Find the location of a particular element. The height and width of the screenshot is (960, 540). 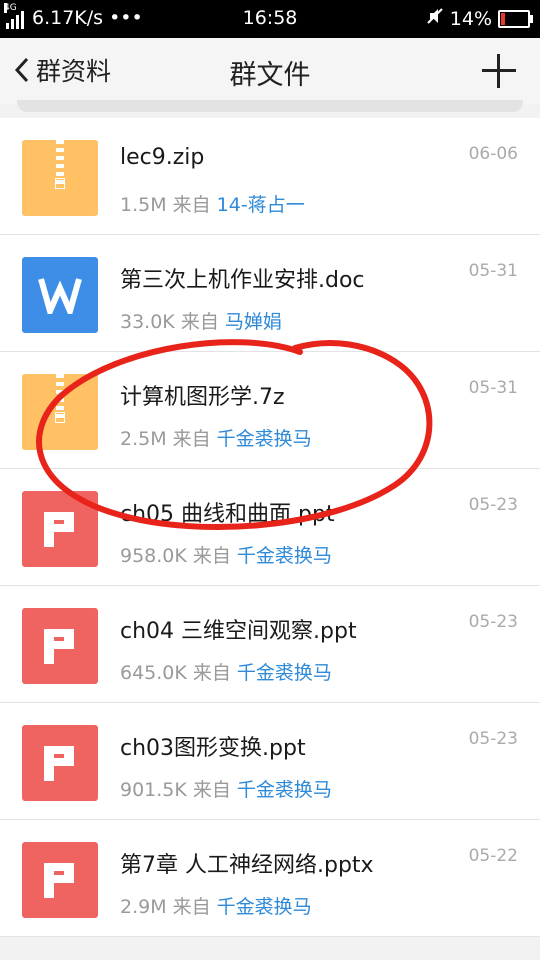

file-meta: 645.0K 来自 千金裘换马 is located at coordinates (226, 671).